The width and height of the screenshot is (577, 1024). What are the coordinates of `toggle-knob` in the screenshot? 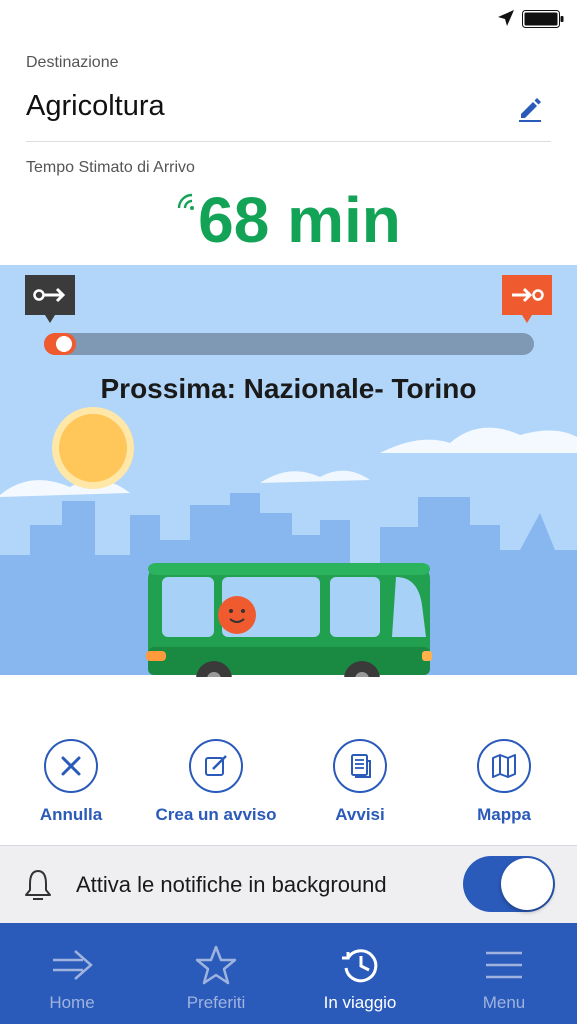 It's located at (527, 884).